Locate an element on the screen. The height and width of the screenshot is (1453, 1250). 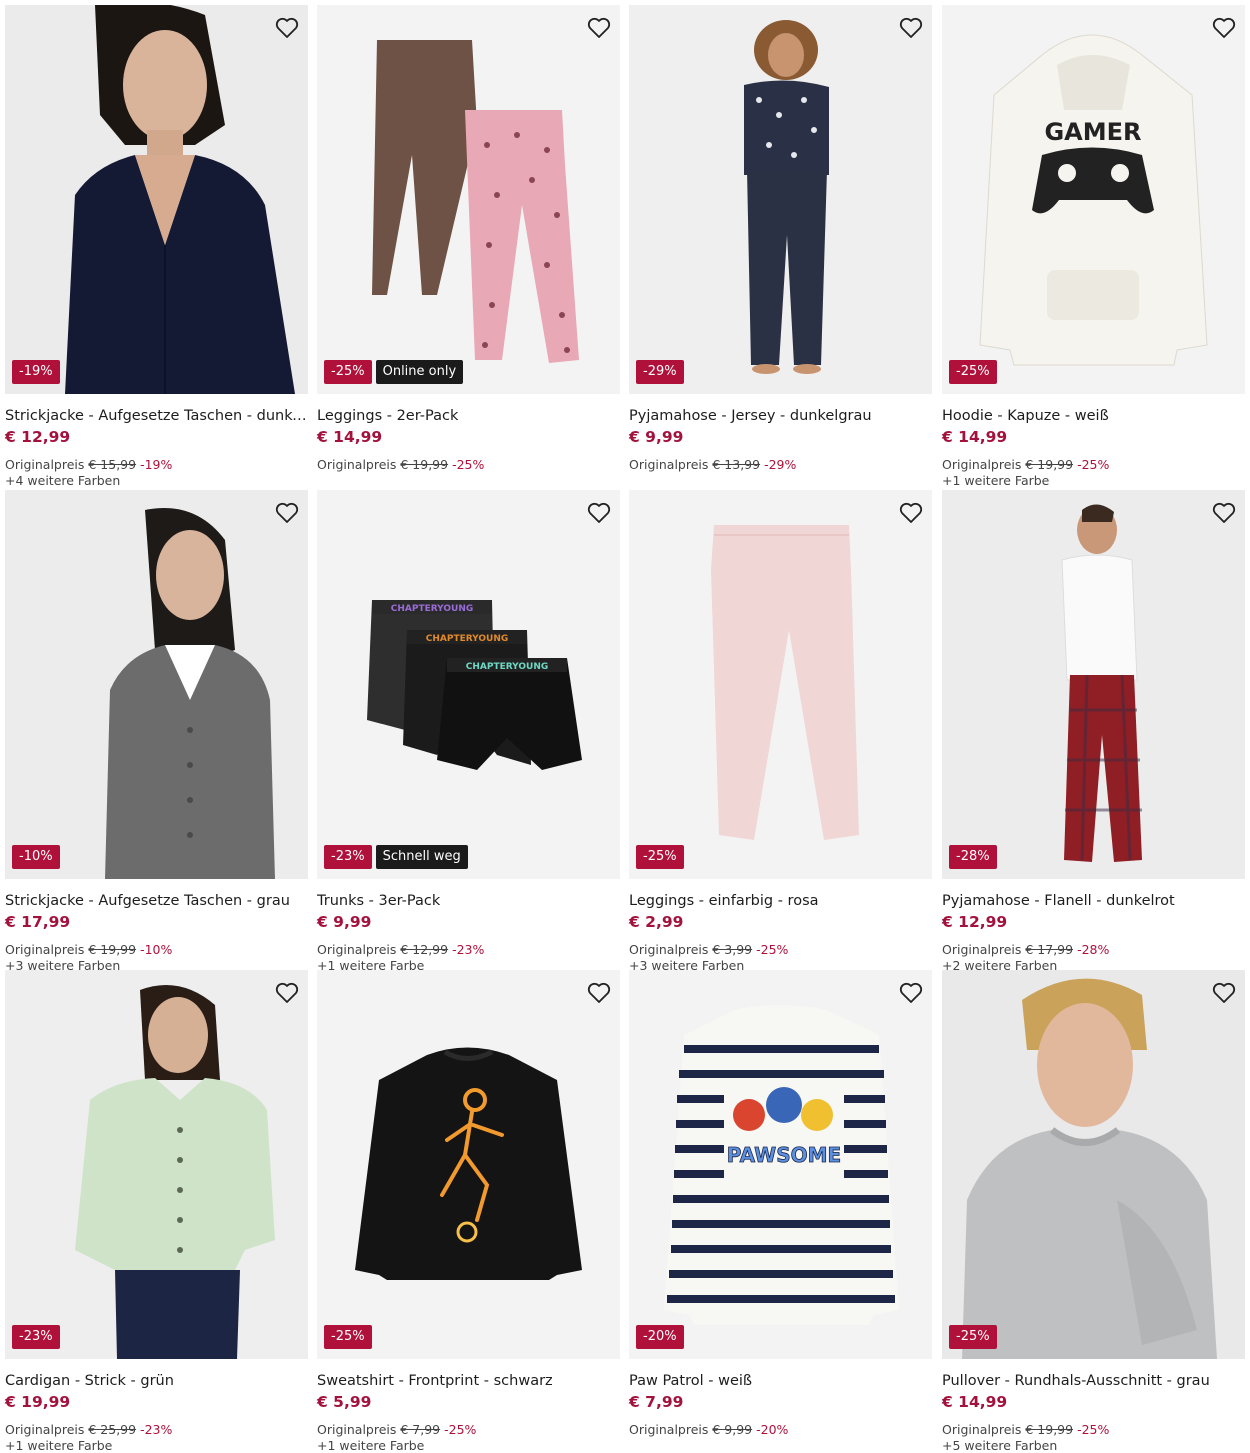
product-price: € 14,99 is located at coordinates (975, 437).